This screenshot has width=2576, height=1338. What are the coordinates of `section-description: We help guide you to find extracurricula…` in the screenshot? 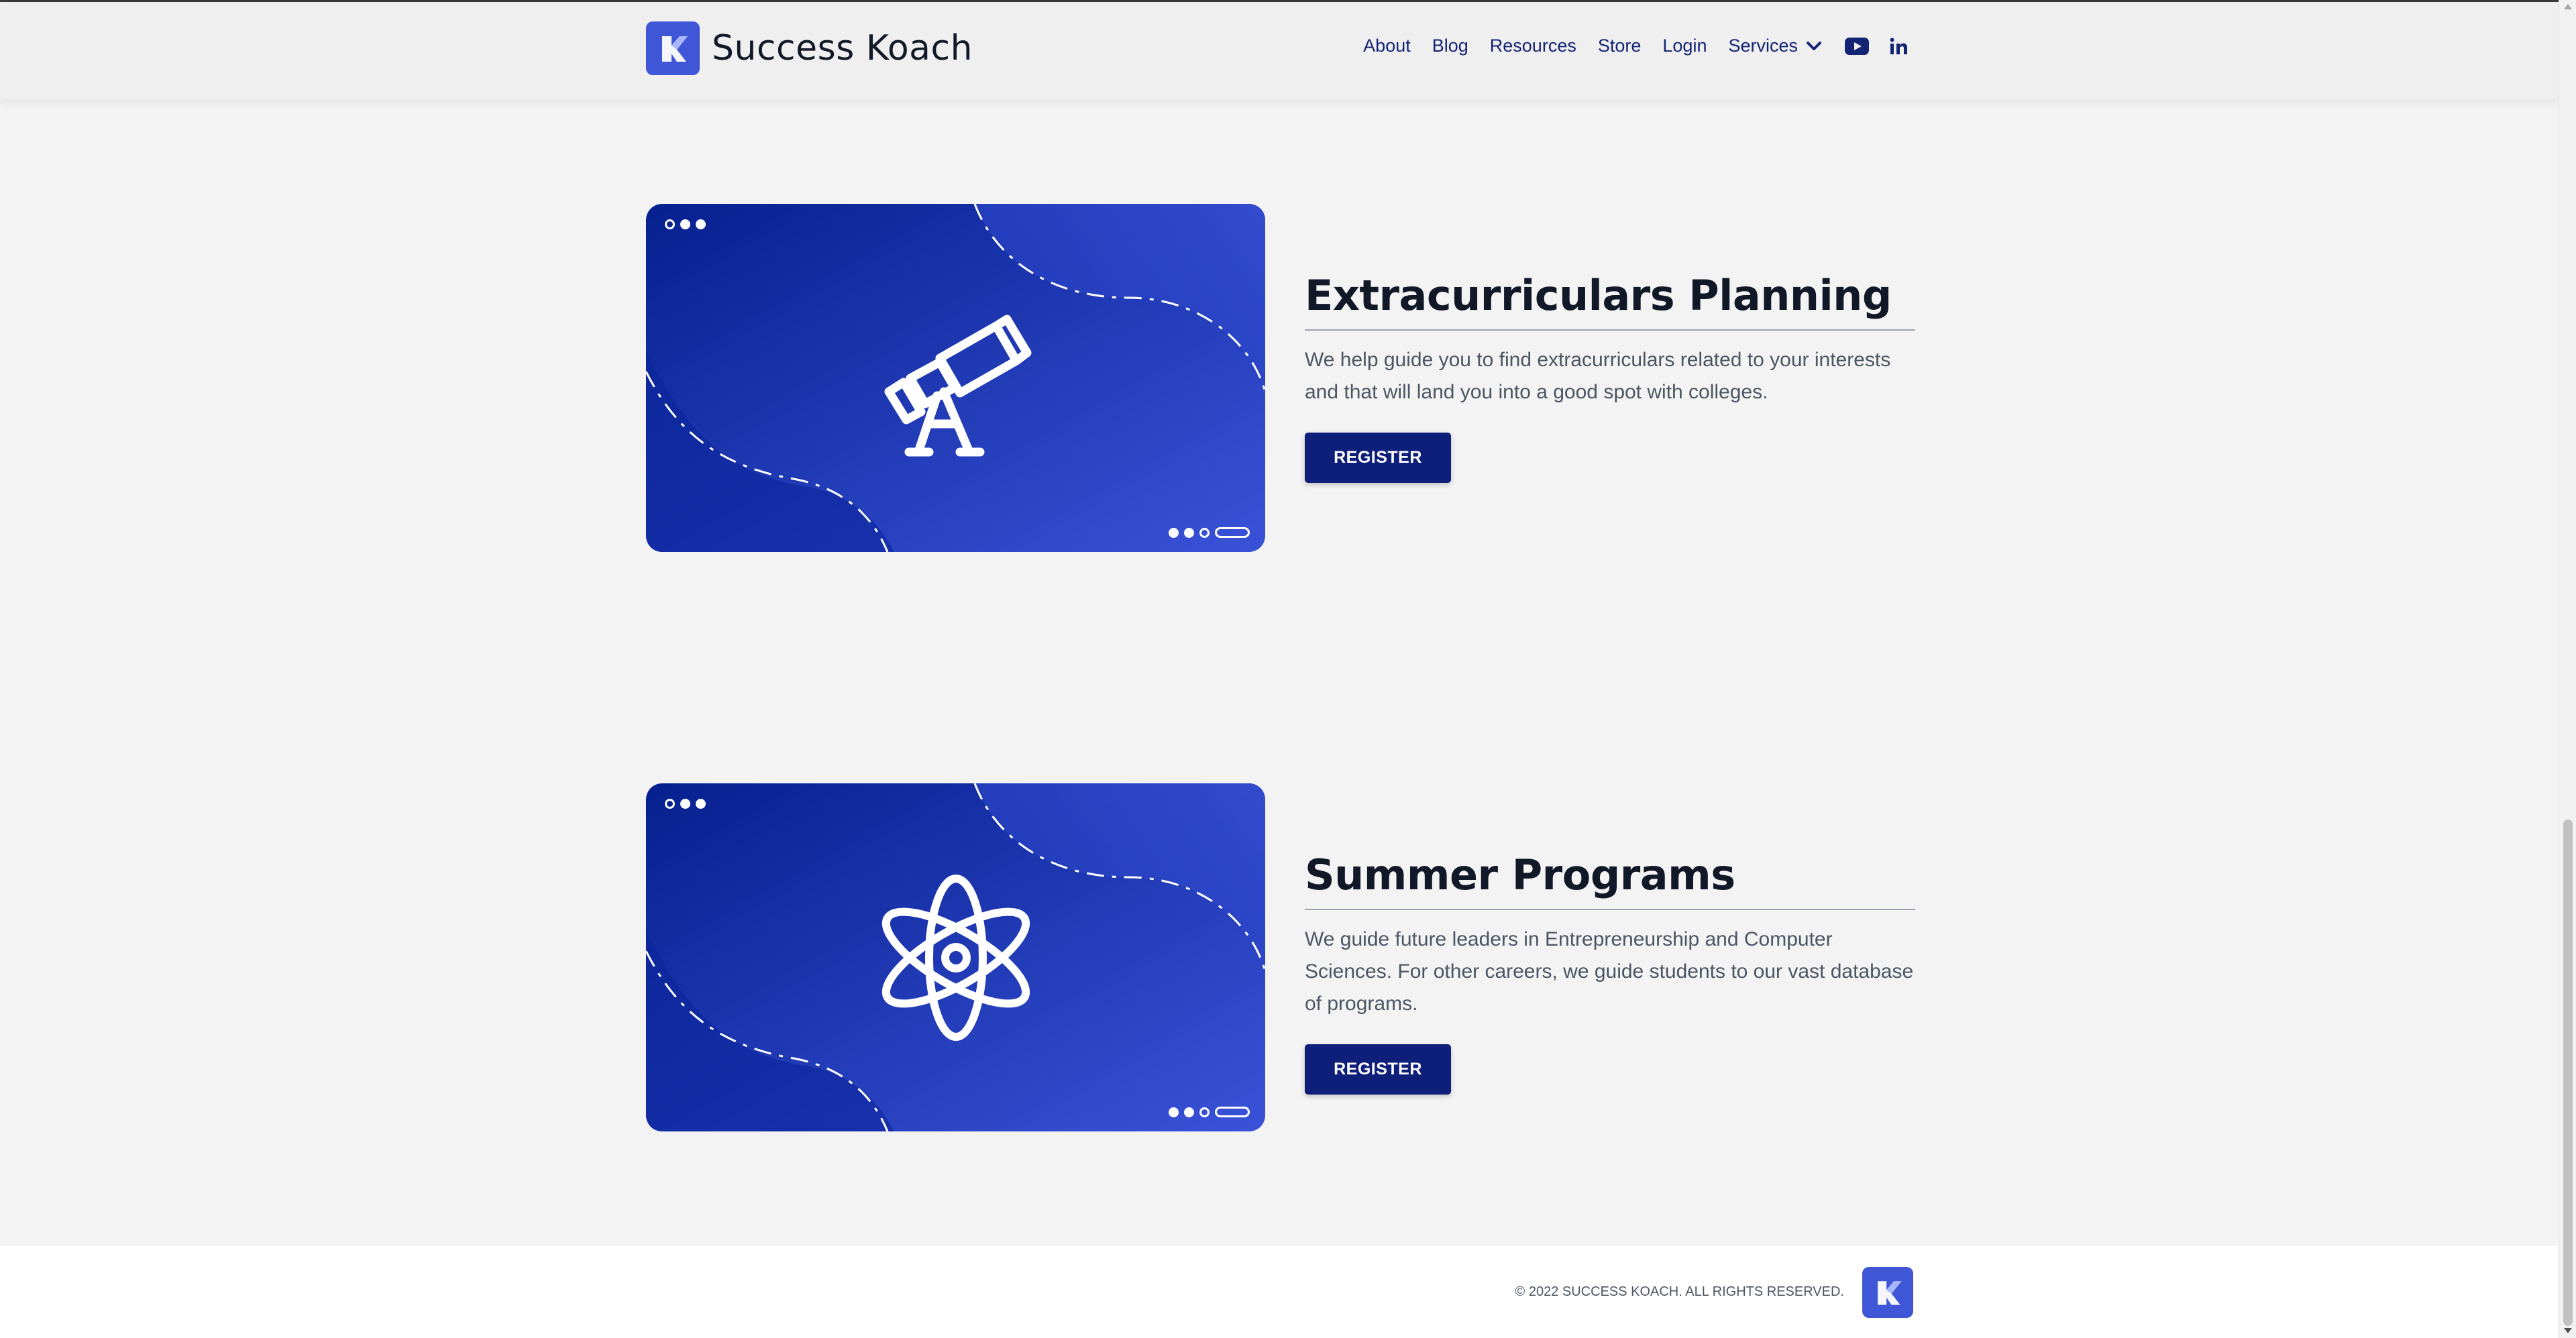 It's located at (1598, 376).